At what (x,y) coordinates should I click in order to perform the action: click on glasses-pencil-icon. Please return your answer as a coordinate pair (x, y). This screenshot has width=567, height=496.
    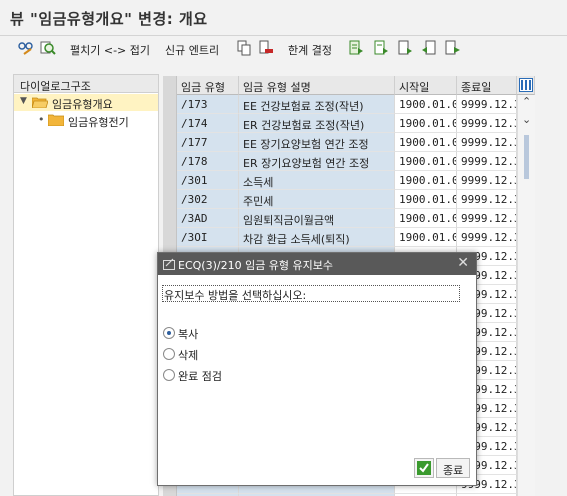
    Looking at the image, I should click on (26, 48).